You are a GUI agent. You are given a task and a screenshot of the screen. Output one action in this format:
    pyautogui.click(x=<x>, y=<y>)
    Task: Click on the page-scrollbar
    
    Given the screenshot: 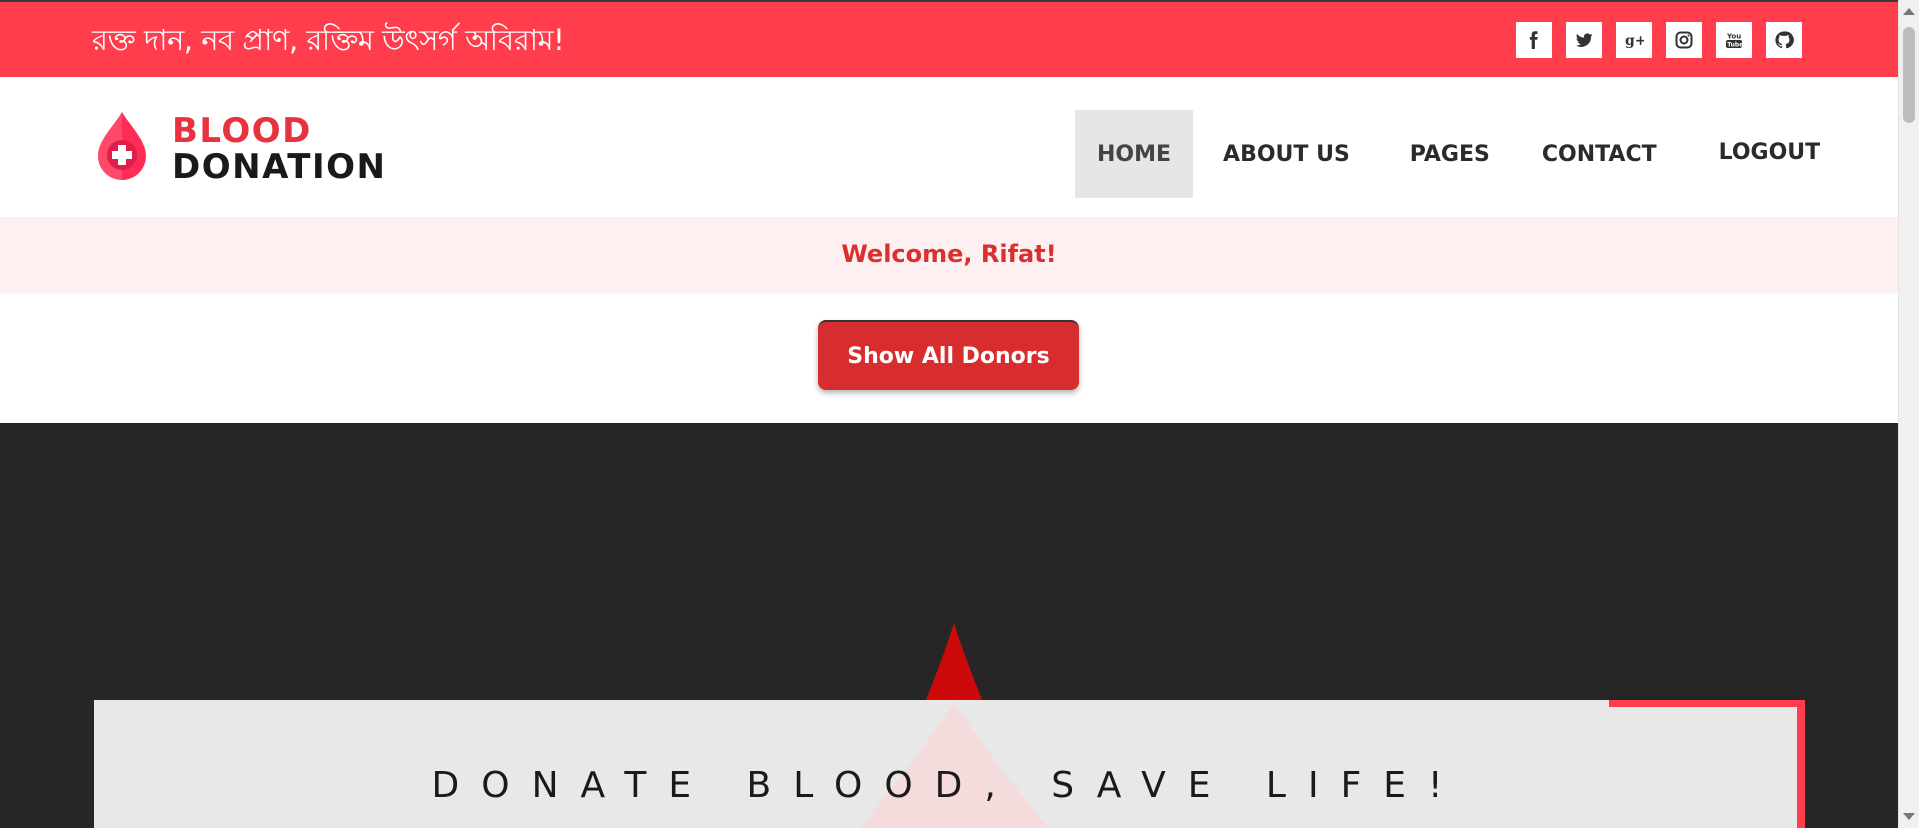 What is the action you would take?
    pyautogui.click(x=1908, y=414)
    